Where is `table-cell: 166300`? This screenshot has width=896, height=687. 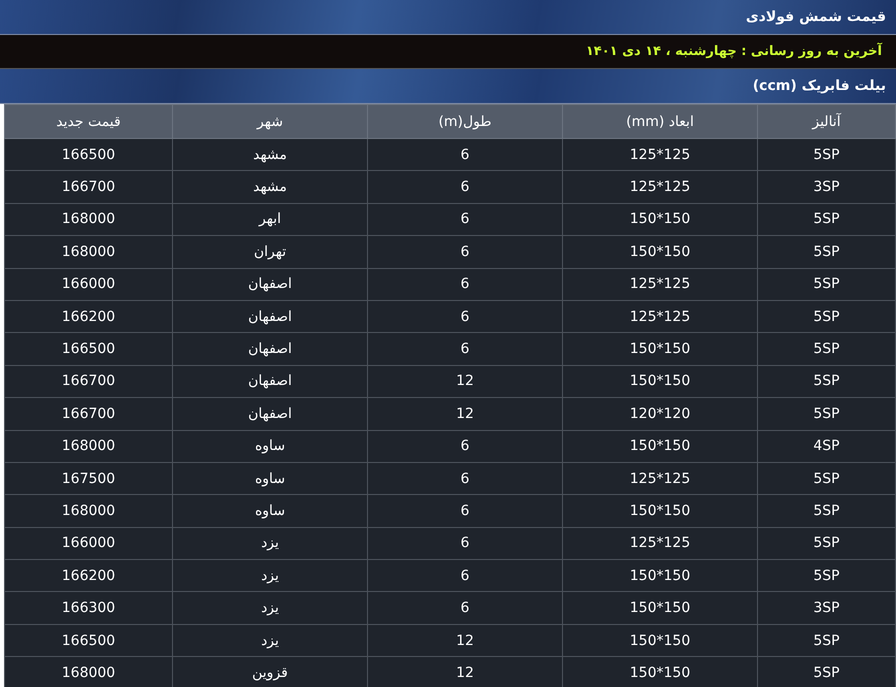 table-cell: 166300 is located at coordinates (88, 608).